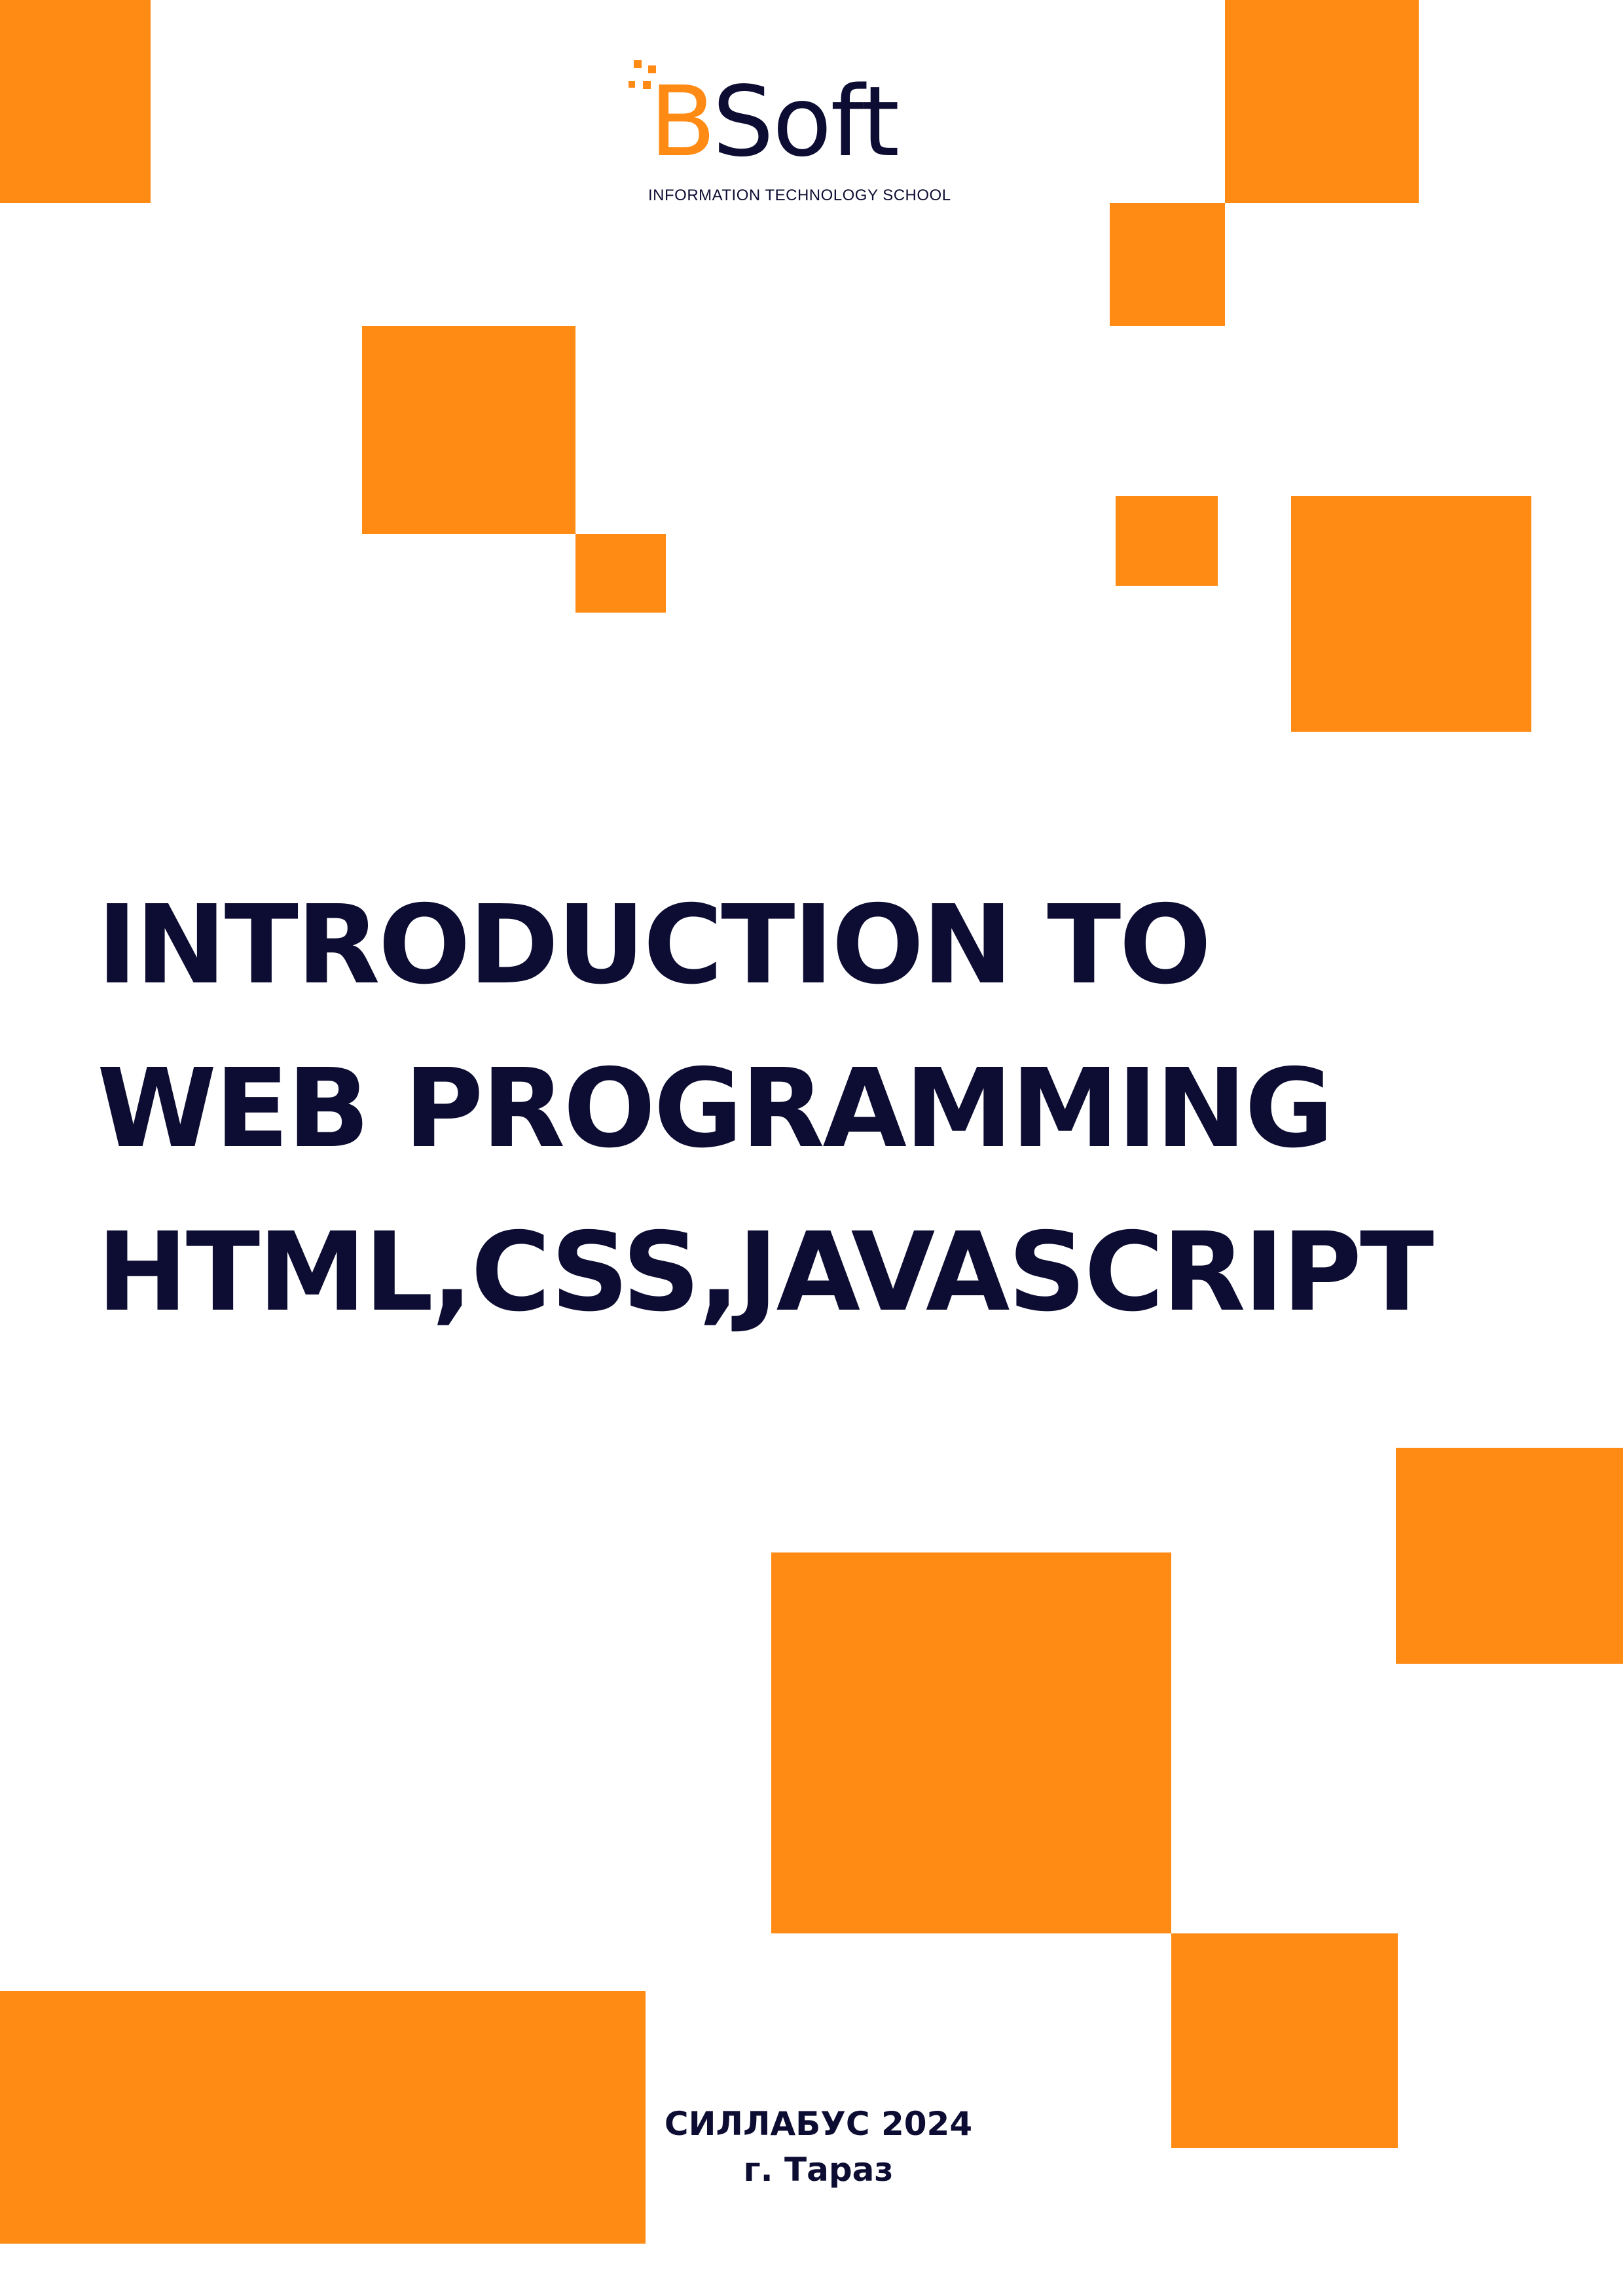 This screenshot has height=2296, width=1623. I want to click on logo-tagline: INFORMATION TECHNOLOGY SCHOOL, so click(799, 195).